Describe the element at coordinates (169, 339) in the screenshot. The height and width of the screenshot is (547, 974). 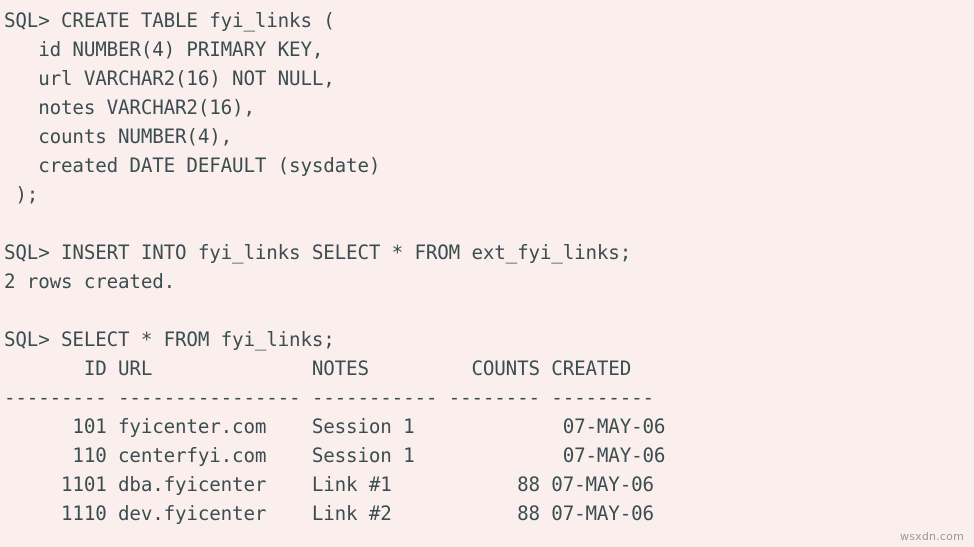
I see `console-line-select-statement: SQL> SELECT * FROM fyi_links;` at that location.